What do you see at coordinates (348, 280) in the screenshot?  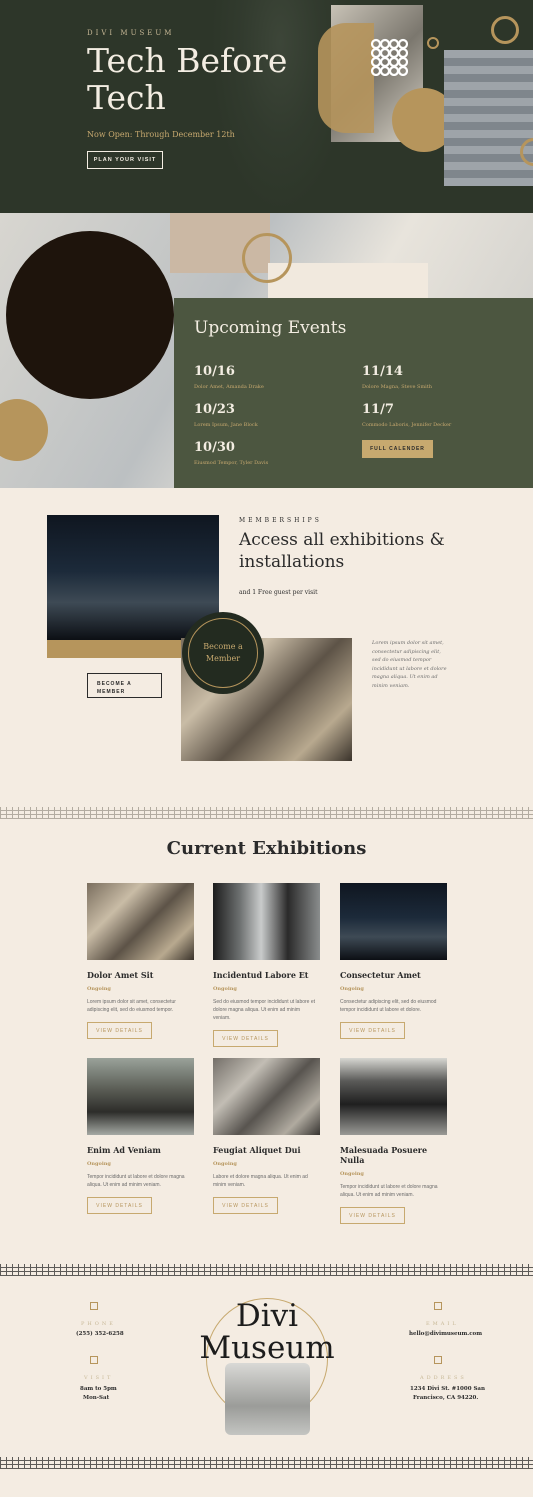 I see `events-cream-block` at bounding box center [348, 280].